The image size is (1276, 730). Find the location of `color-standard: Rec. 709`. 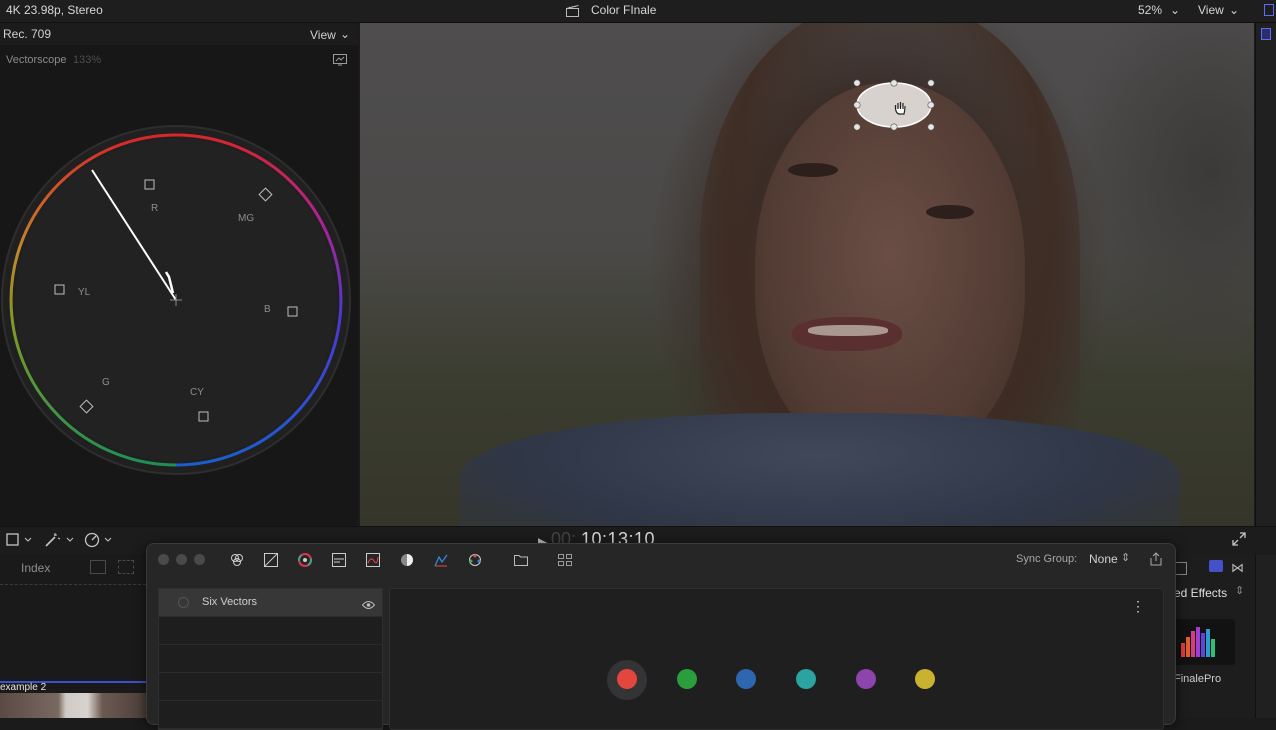

color-standard: Rec. 709 is located at coordinates (27, 34).